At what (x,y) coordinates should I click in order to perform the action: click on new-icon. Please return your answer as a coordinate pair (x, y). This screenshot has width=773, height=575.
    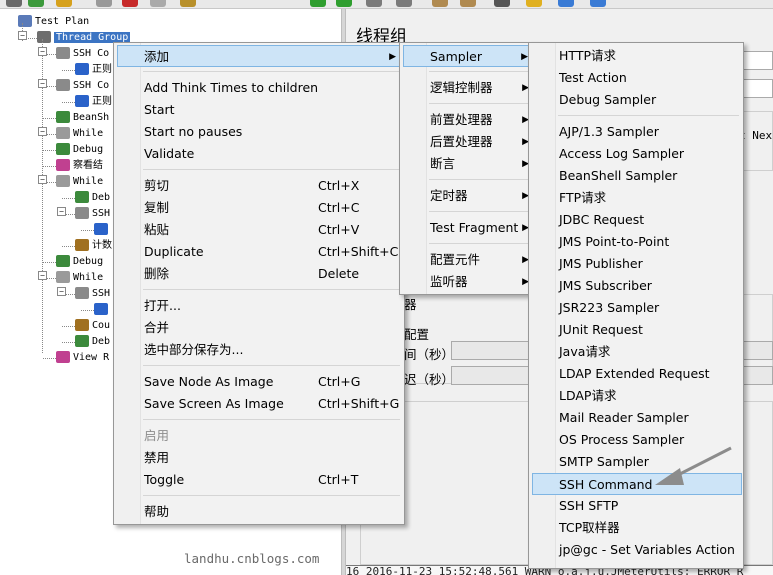
    Looking at the image, I should click on (14, 3).